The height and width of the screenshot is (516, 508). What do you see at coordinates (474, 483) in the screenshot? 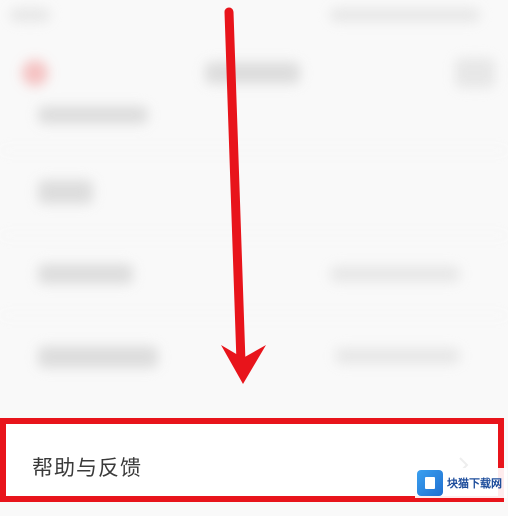
I see `watermark-title: 块猫下载网` at bounding box center [474, 483].